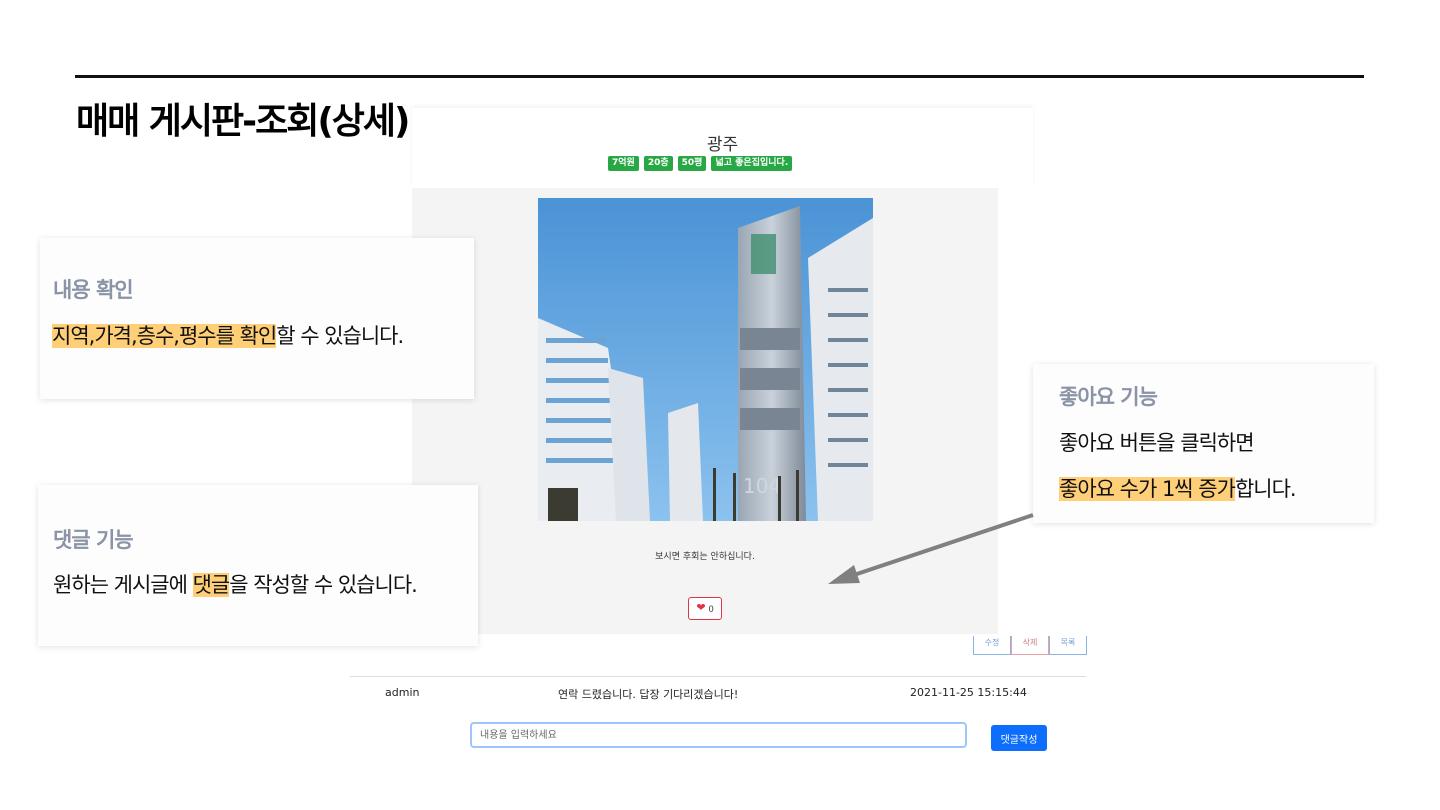  Describe the element at coordinates (752, 163) in the screenshot. I see `summary-tag: 넓고 좋은집입니다.` at that location.